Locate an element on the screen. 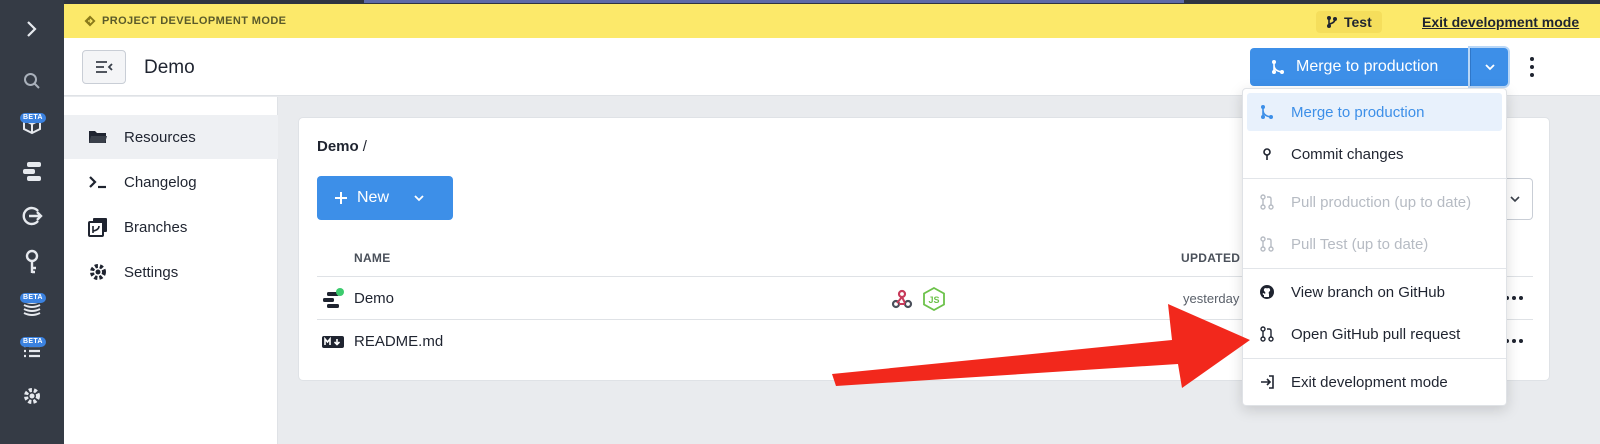 Image resolution: width=1600 pixels, height=444 pixels. sidebar-item-label: Resources is located at coordinates (160, 137).